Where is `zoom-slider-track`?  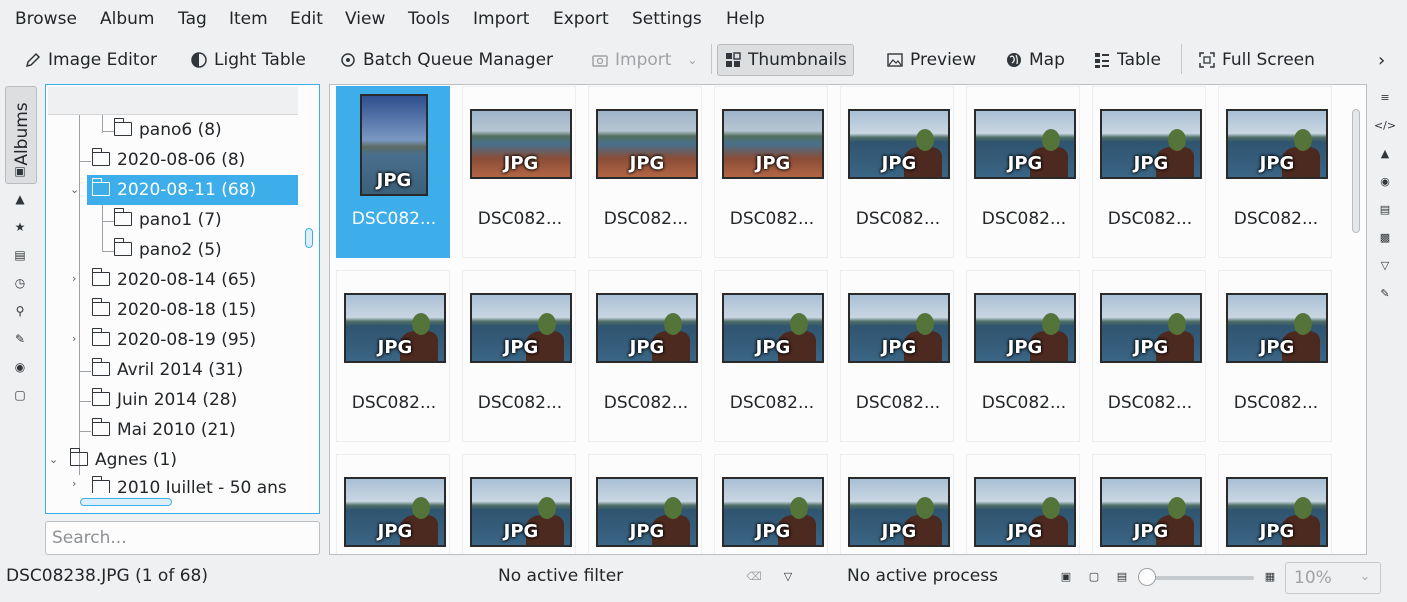
zoom-slider-track is located at coordinates (1200, 578).